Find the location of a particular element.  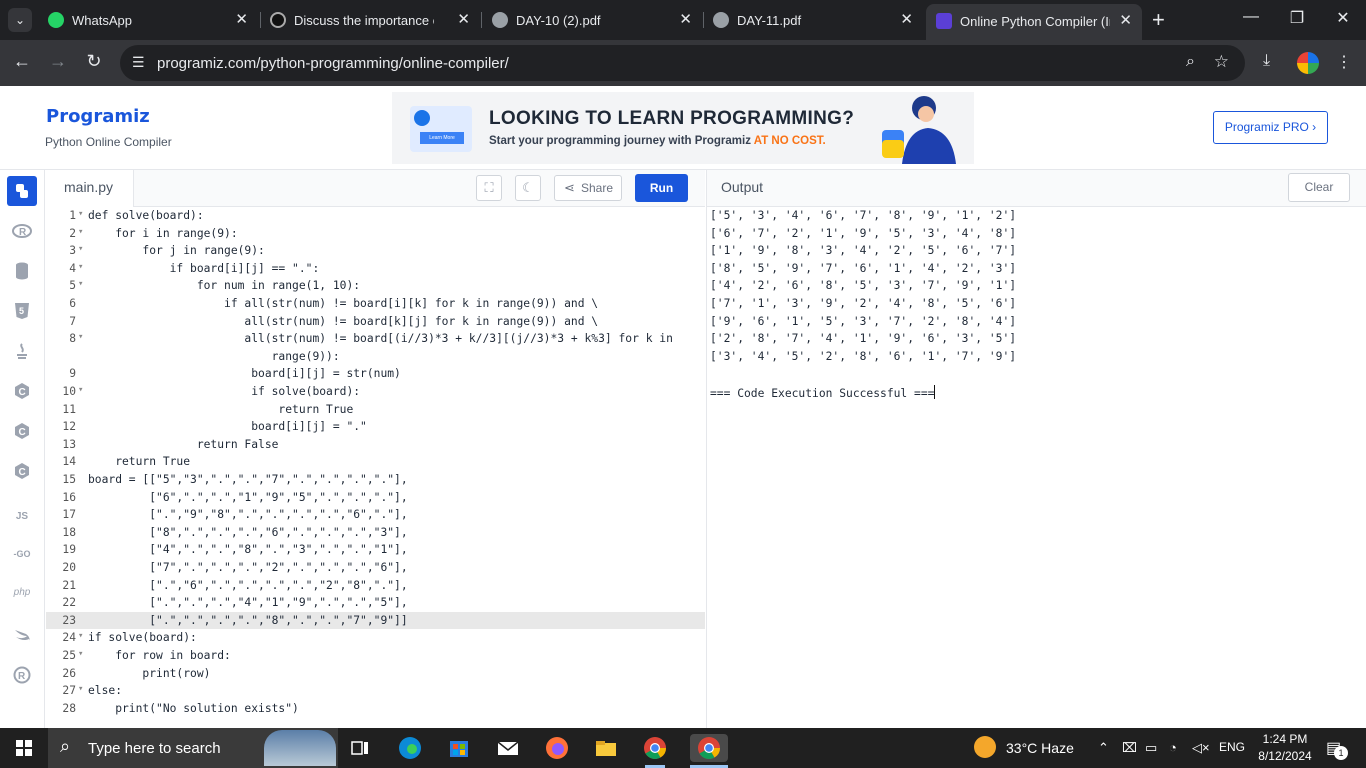

menu-dots-icon: ⋮ is located at coordinates (1344, 62).